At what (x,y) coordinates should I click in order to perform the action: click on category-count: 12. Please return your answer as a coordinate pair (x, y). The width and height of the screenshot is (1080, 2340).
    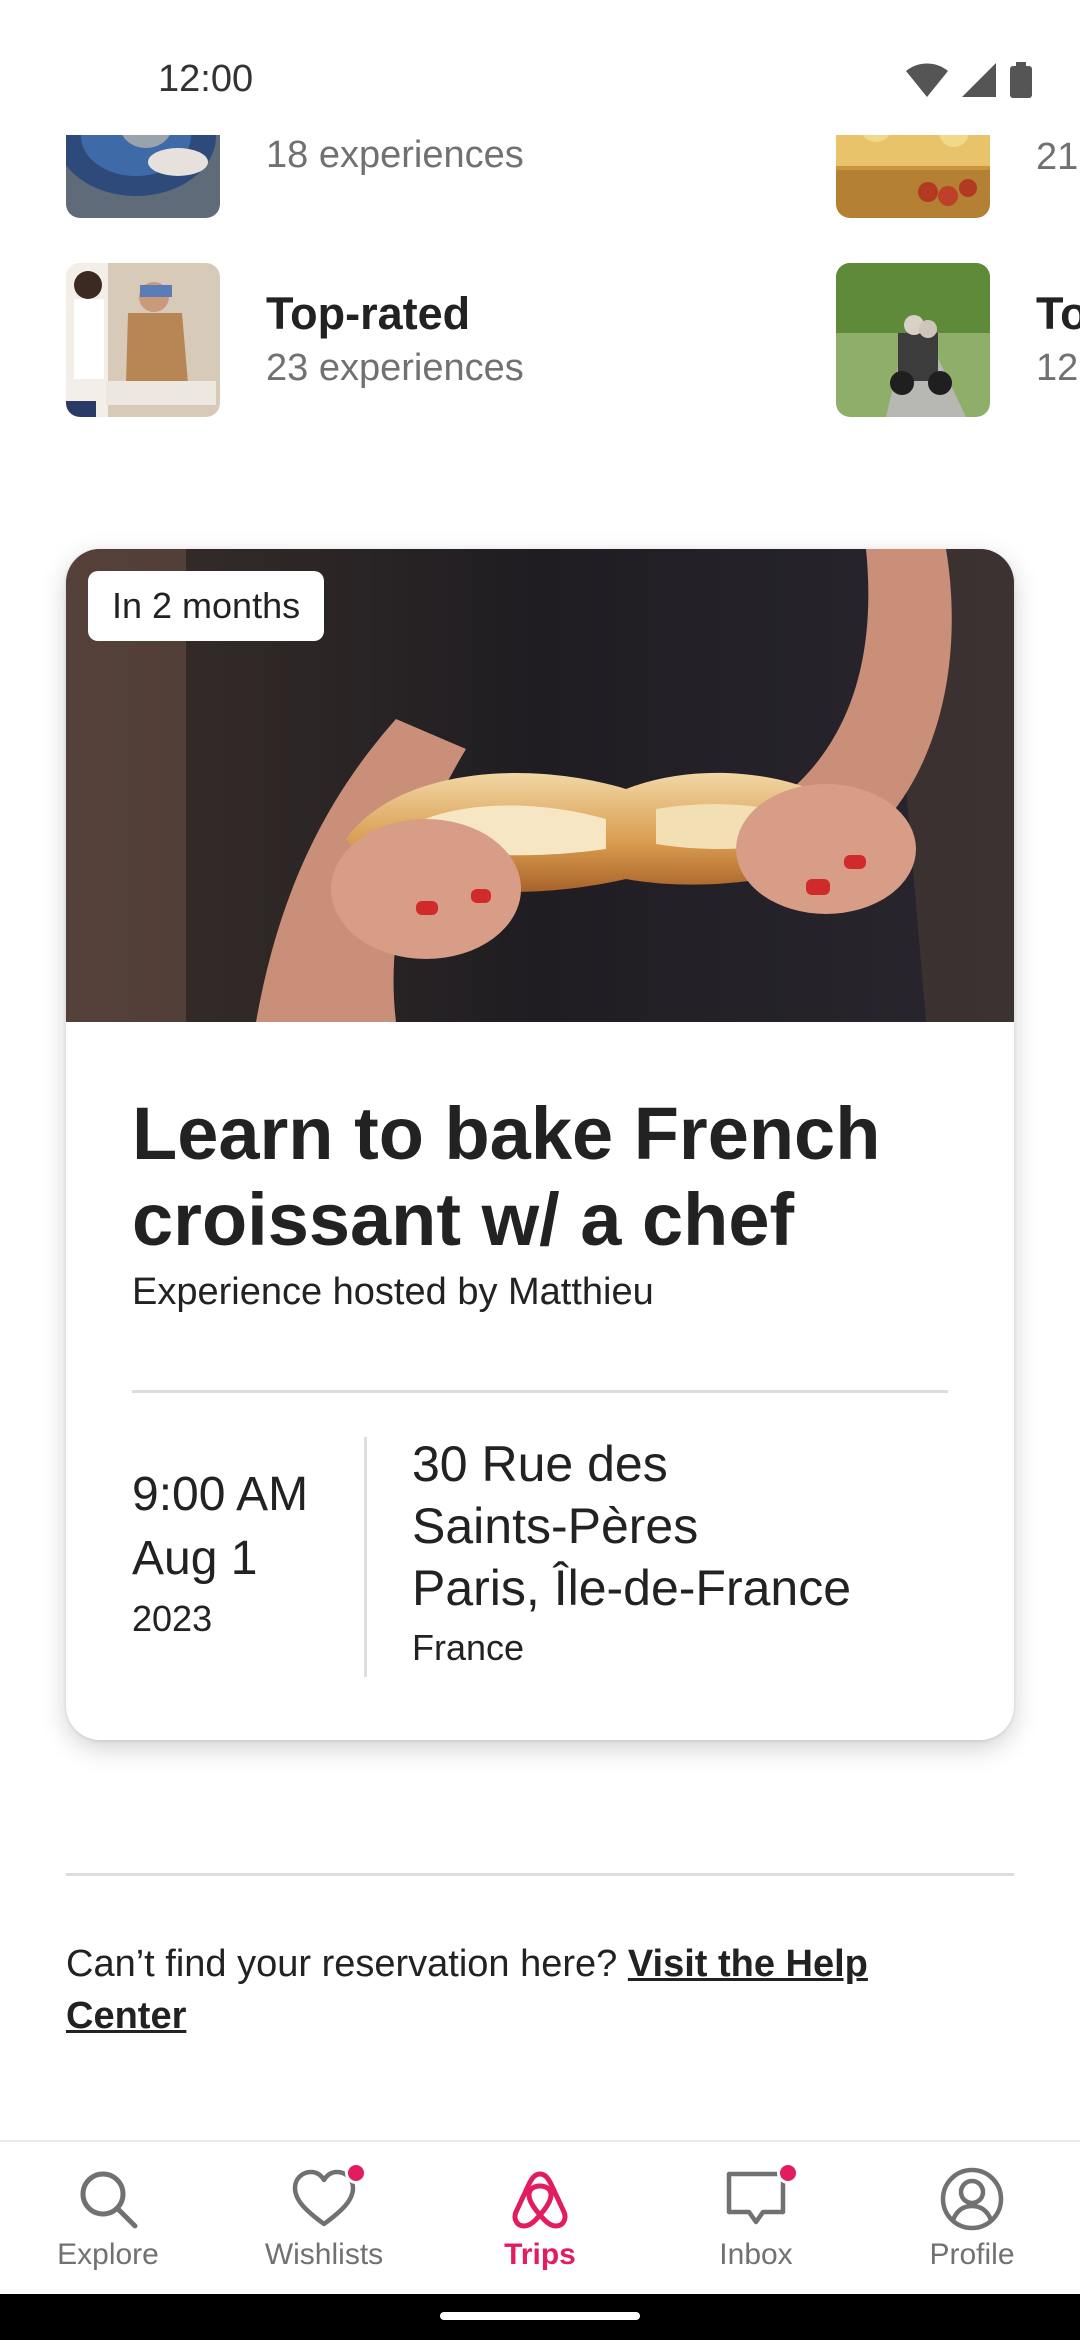
    Looking at the image, I should click on (1057, 368).